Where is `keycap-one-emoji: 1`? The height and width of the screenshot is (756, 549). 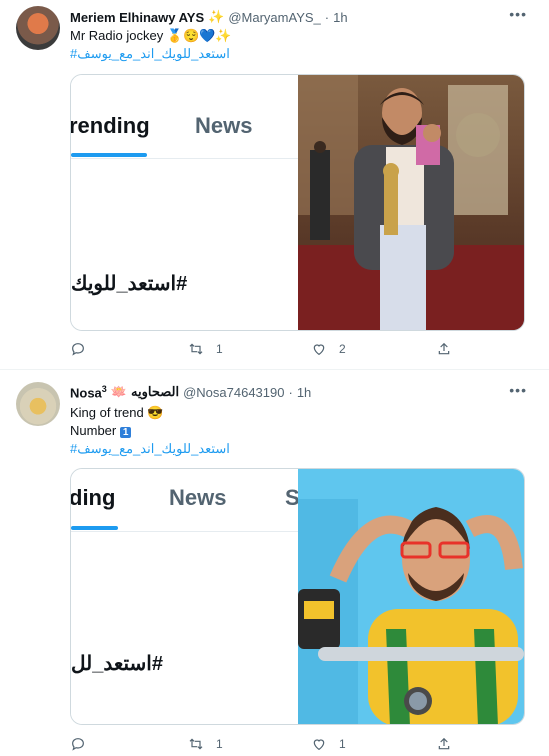
keycap-one-emoji: 1 is located at coordinates (125, 432).